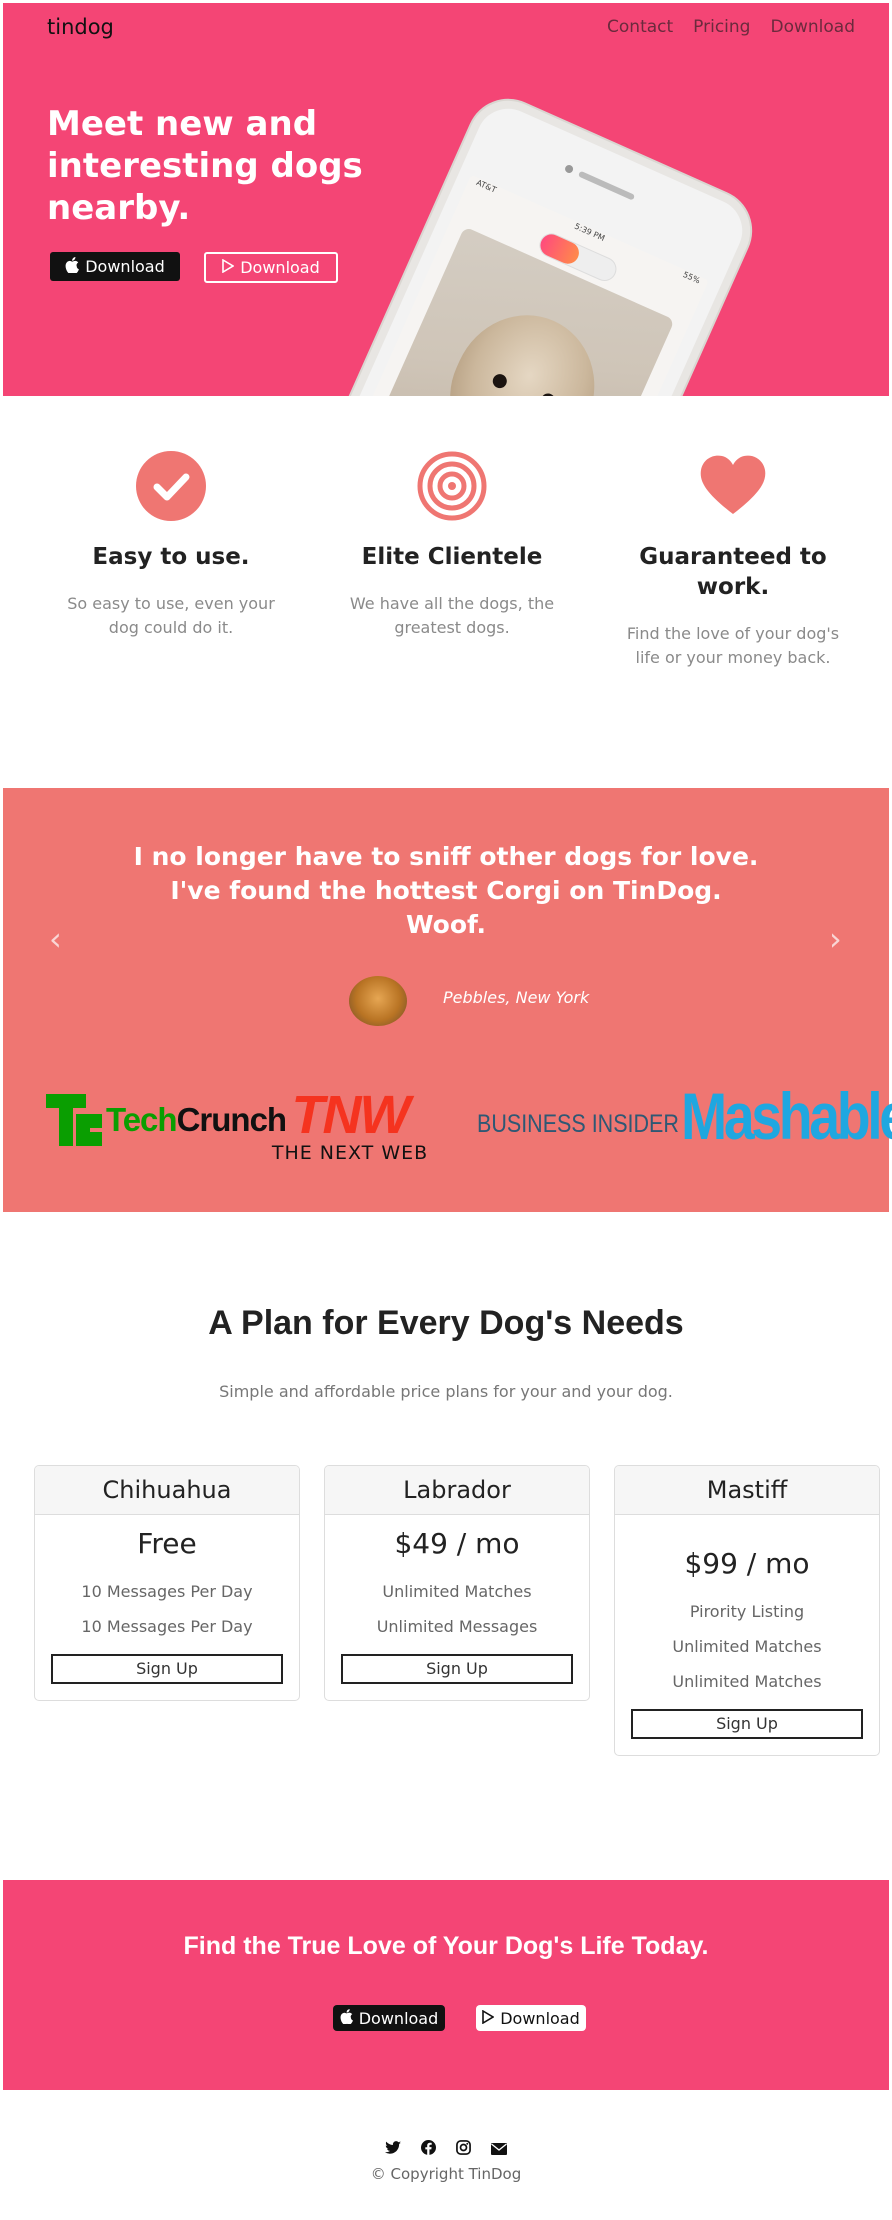 This screenshot has height=2220, width=892. I want to click on nav-link-contact: Contact, so click(640, 27).